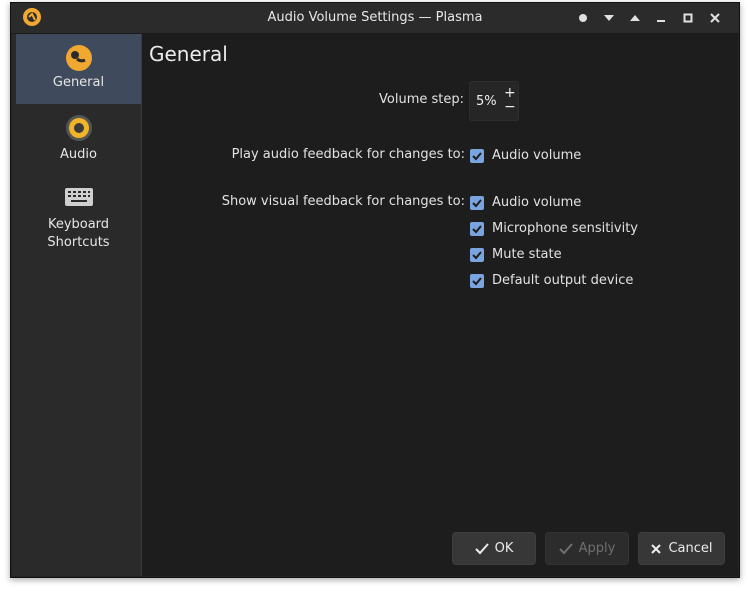 The width and height of the screenshot is (748, 591). I want to click on sidebar-item-label-line1: Keyboard, so click(78, 224).